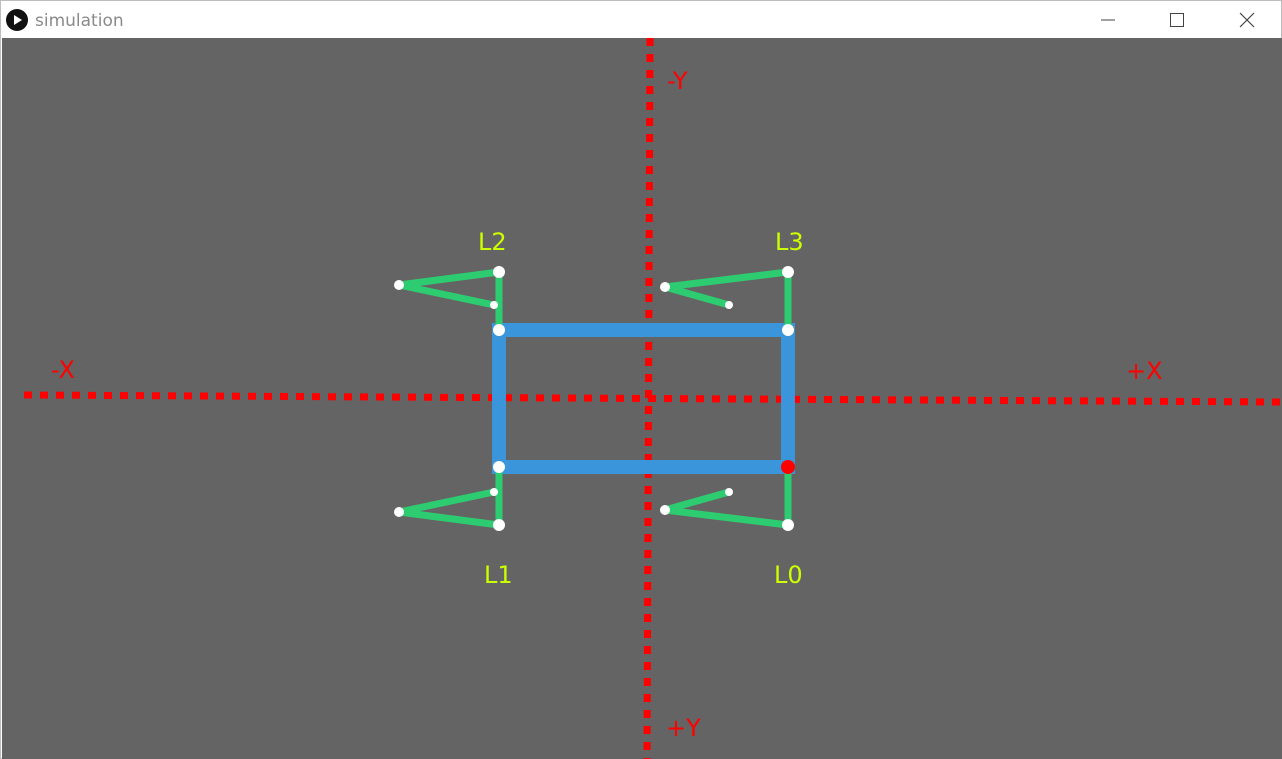 This screenshot has width=1282, height=759. What do you see at coordinates (17, 20) in the screenshot?
I see `app-play-icon` at bounding box center [17, 20].